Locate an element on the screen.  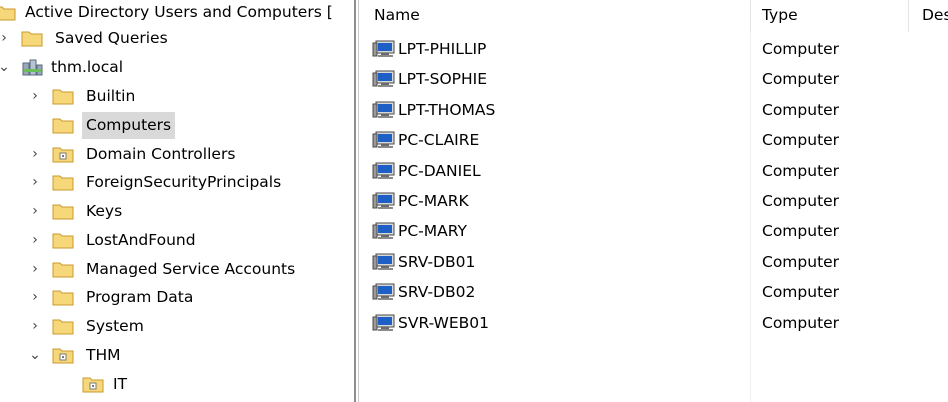
tree-item-label: Managed Service Accounts is located at coordinates (191, 269).